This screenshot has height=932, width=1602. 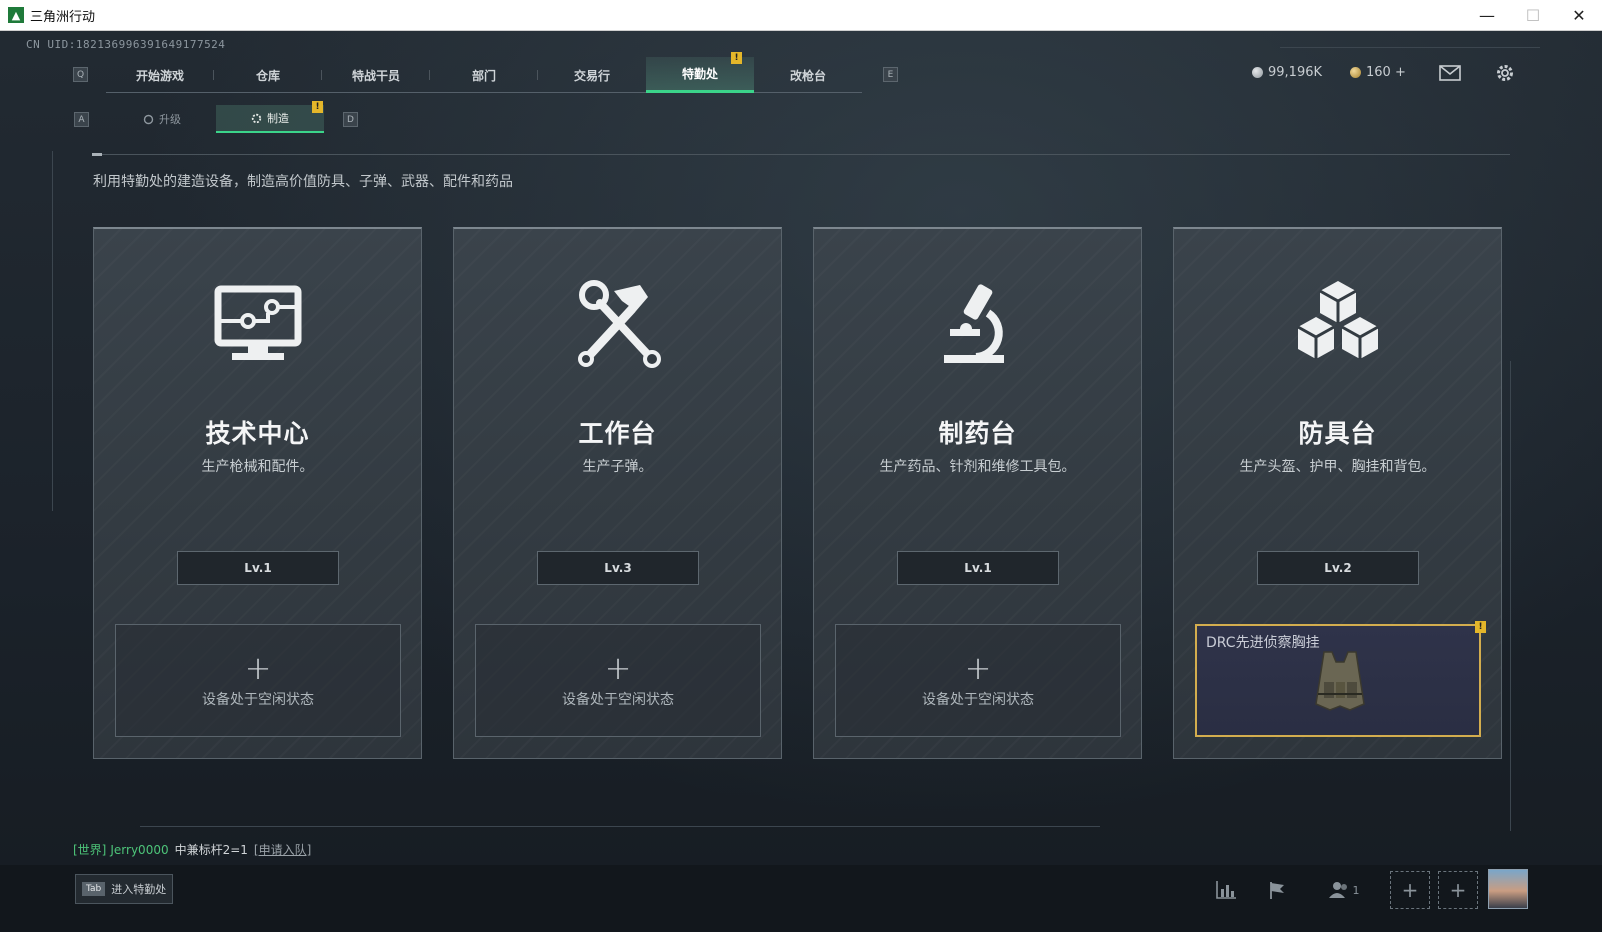 I want to click on divider, so click(x=801, y=154).